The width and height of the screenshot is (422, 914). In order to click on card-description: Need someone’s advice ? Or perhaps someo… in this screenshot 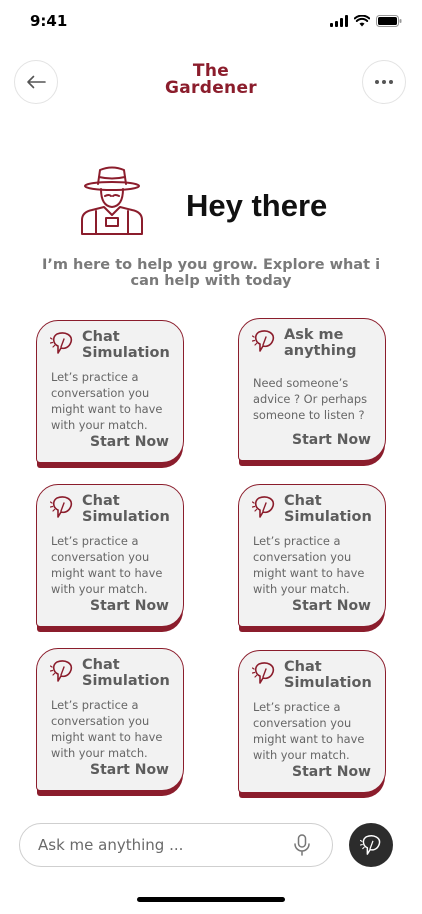, I will do `click(310, 399)`.